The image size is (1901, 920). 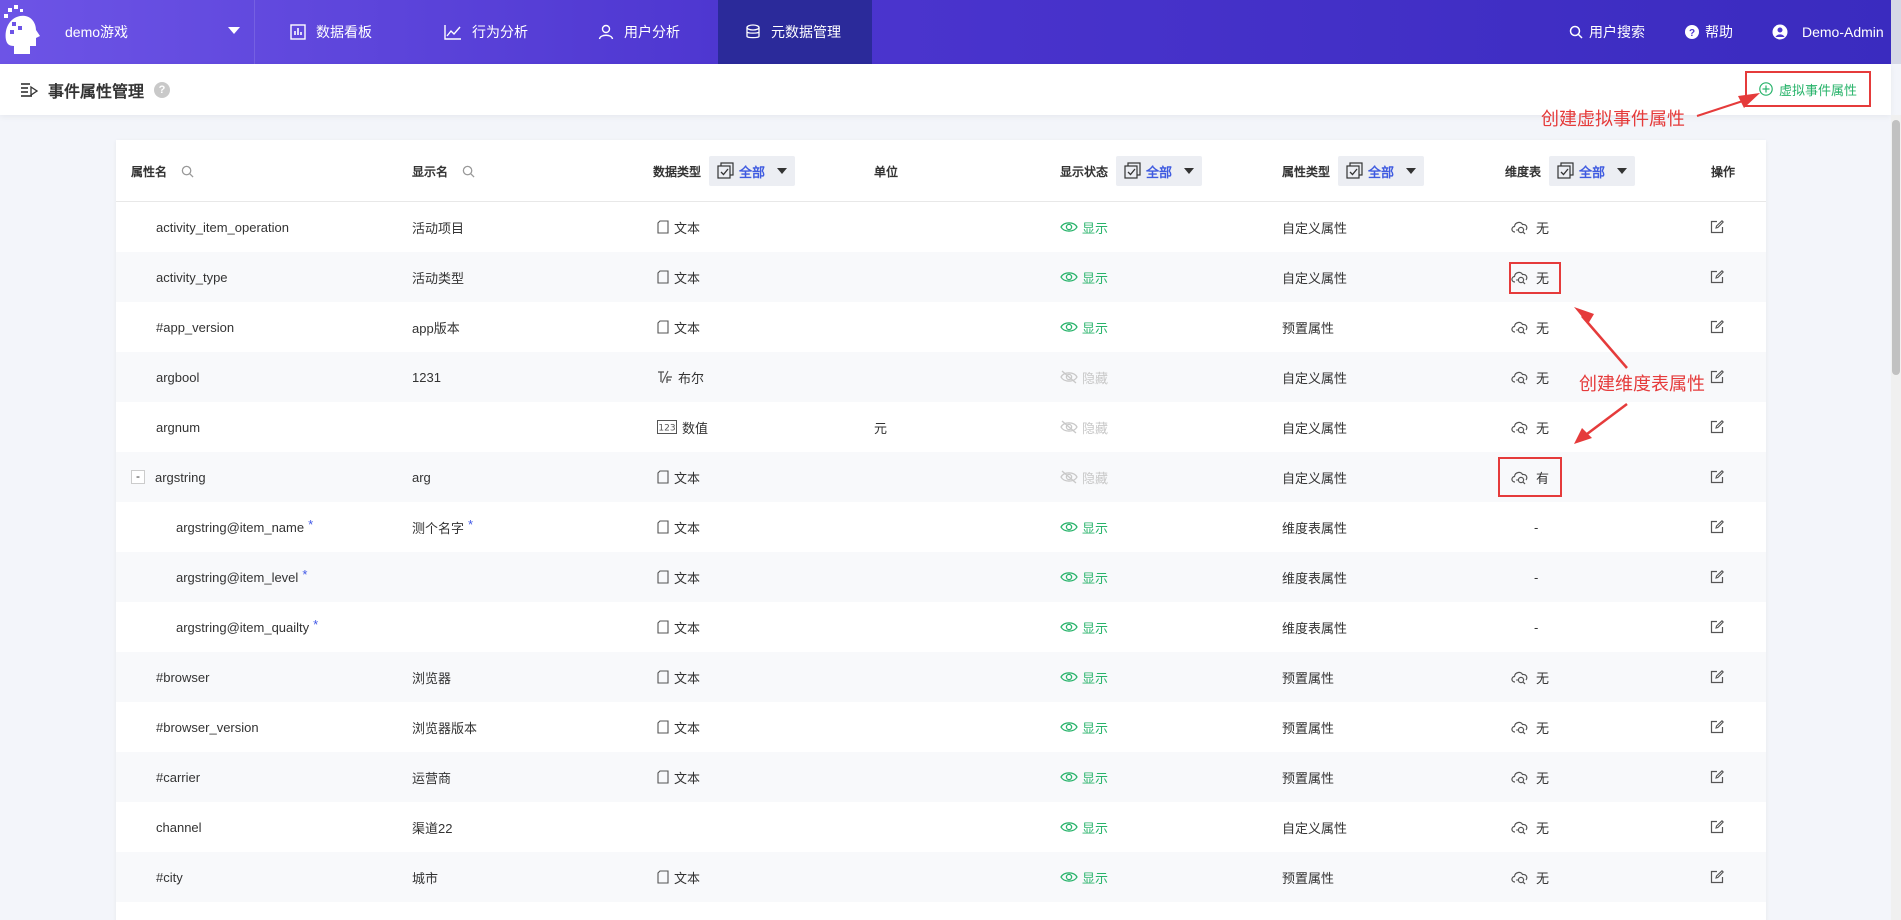 I want to click on nav-metadata: 元数据管理, so click(x=795, y=32).